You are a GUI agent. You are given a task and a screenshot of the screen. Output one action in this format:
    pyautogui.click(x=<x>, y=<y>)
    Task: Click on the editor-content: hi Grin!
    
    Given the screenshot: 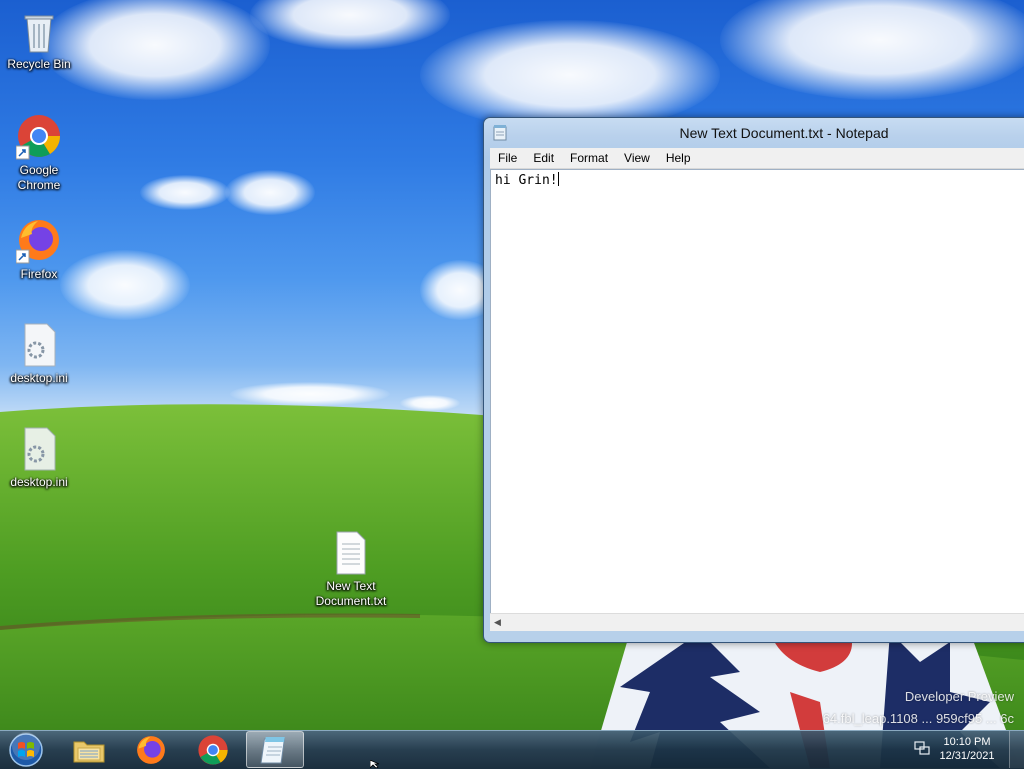 What is the action you would take?
    pyautogui.click(x=526, y=180)
    